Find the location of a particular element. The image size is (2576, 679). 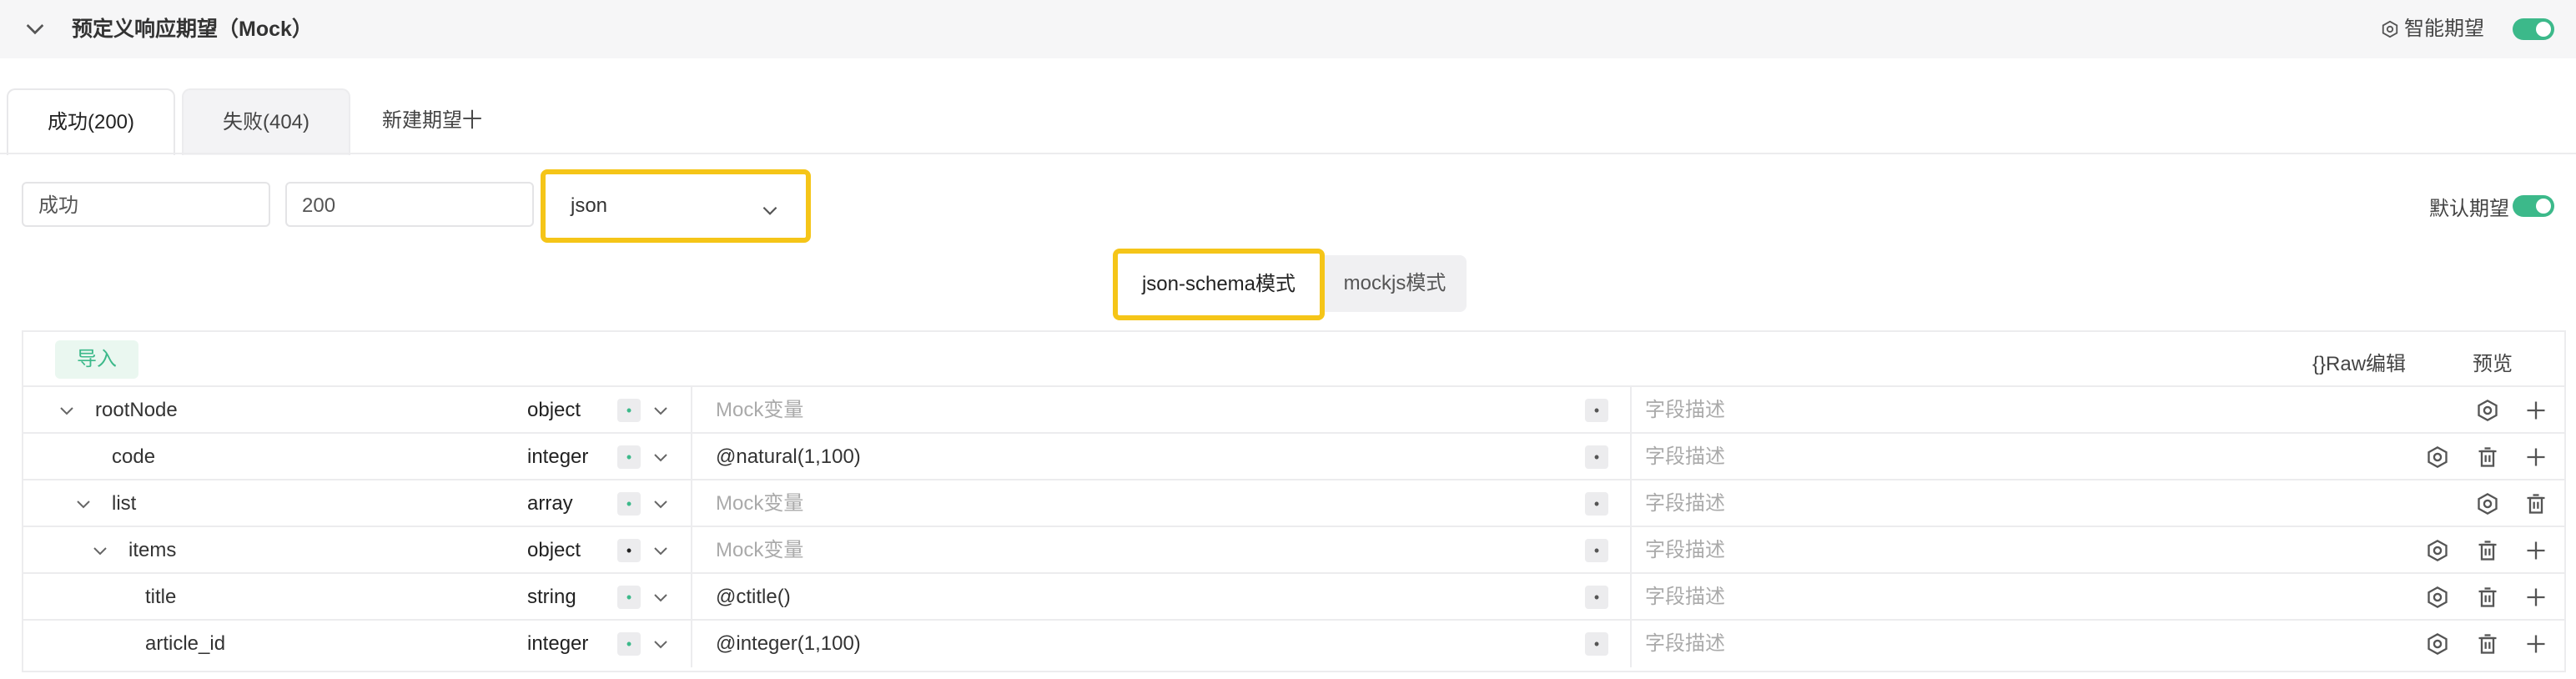

mock-input: @integer(1,100) is located at coordinates (788, 644).